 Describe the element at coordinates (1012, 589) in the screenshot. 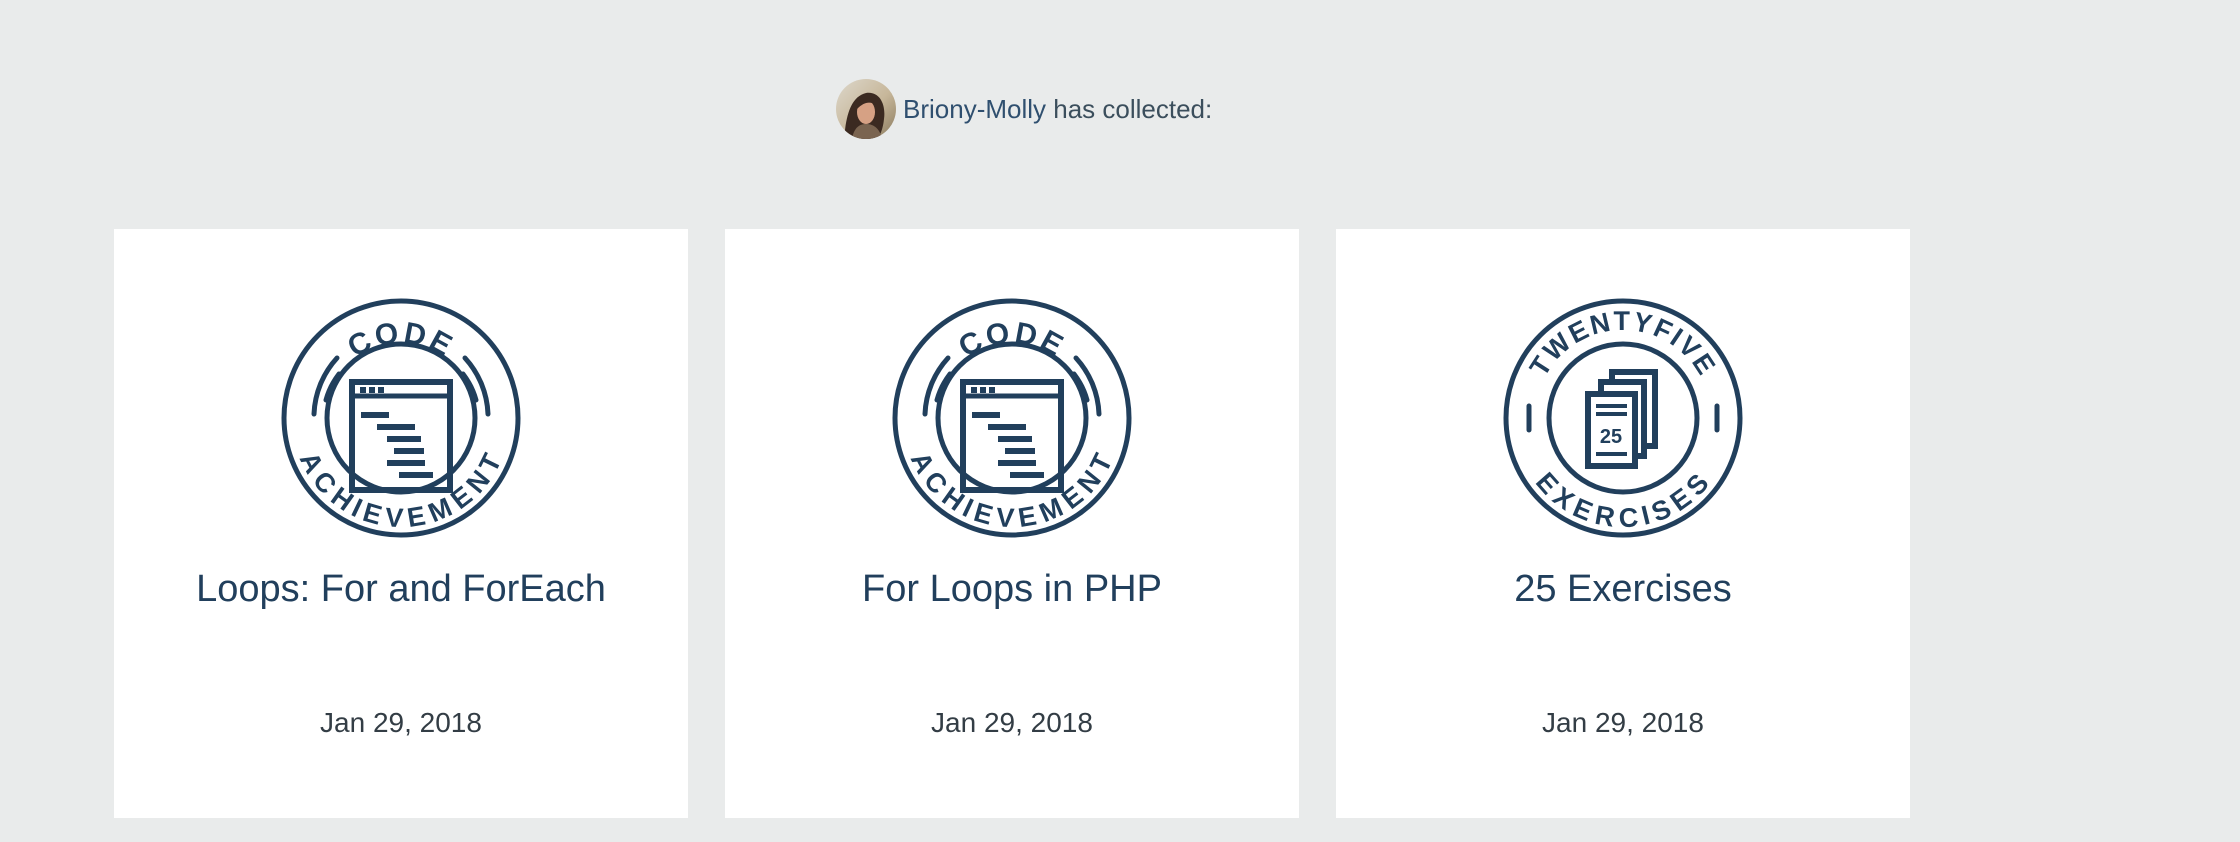

I see `achievement-title: For Loops in PHP` at that location.